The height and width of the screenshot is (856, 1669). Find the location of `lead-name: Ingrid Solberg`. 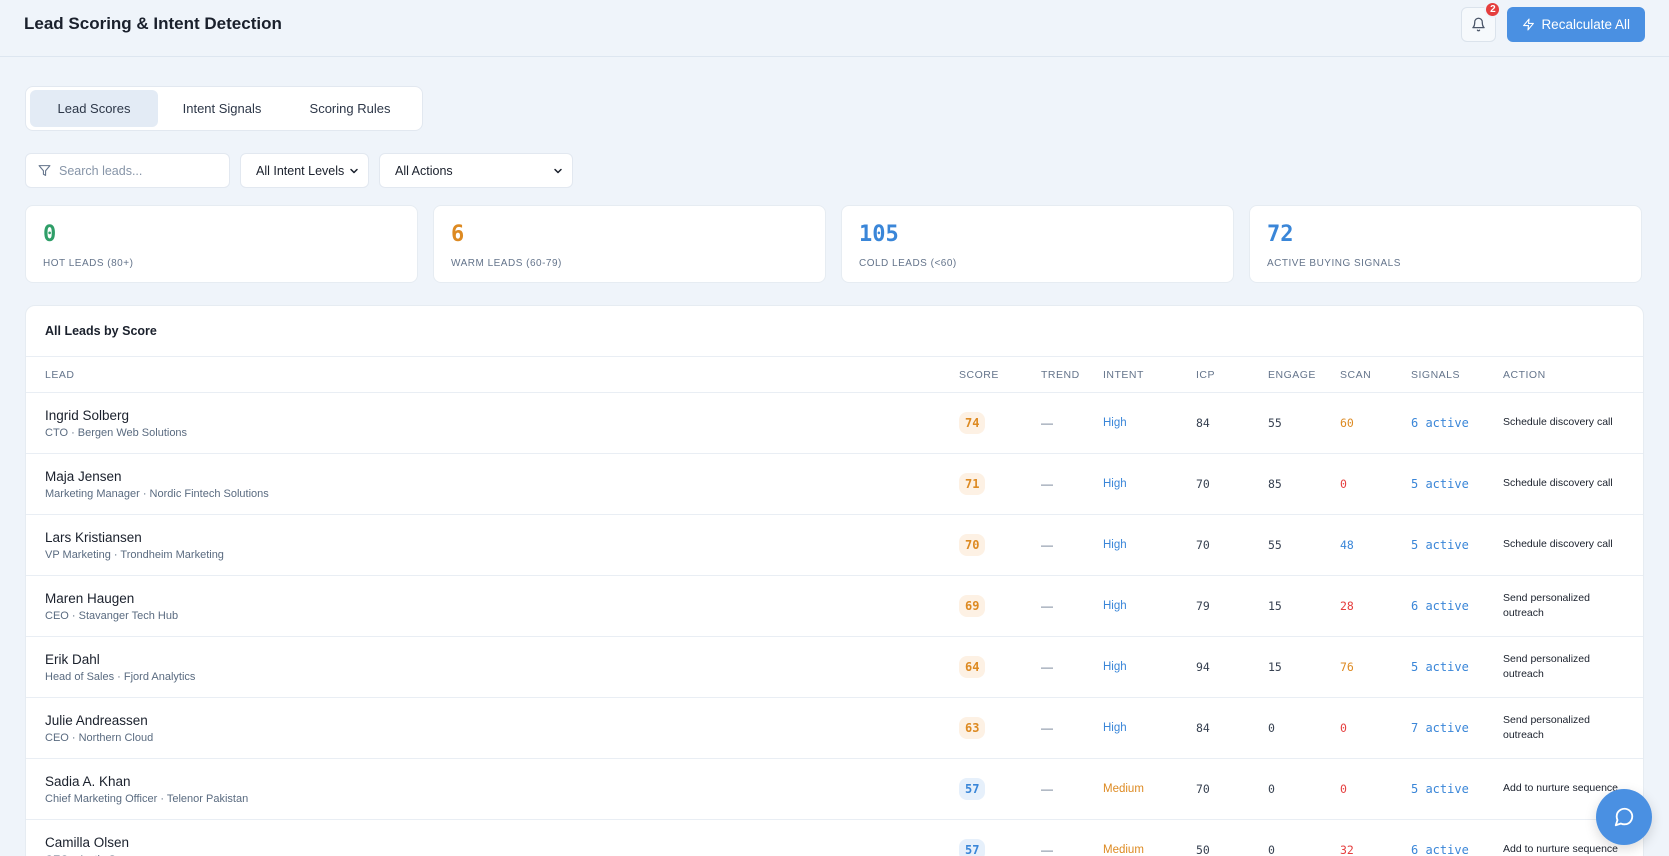

lead-name: Ingrid Solberg is located at coordinates (87, 415).